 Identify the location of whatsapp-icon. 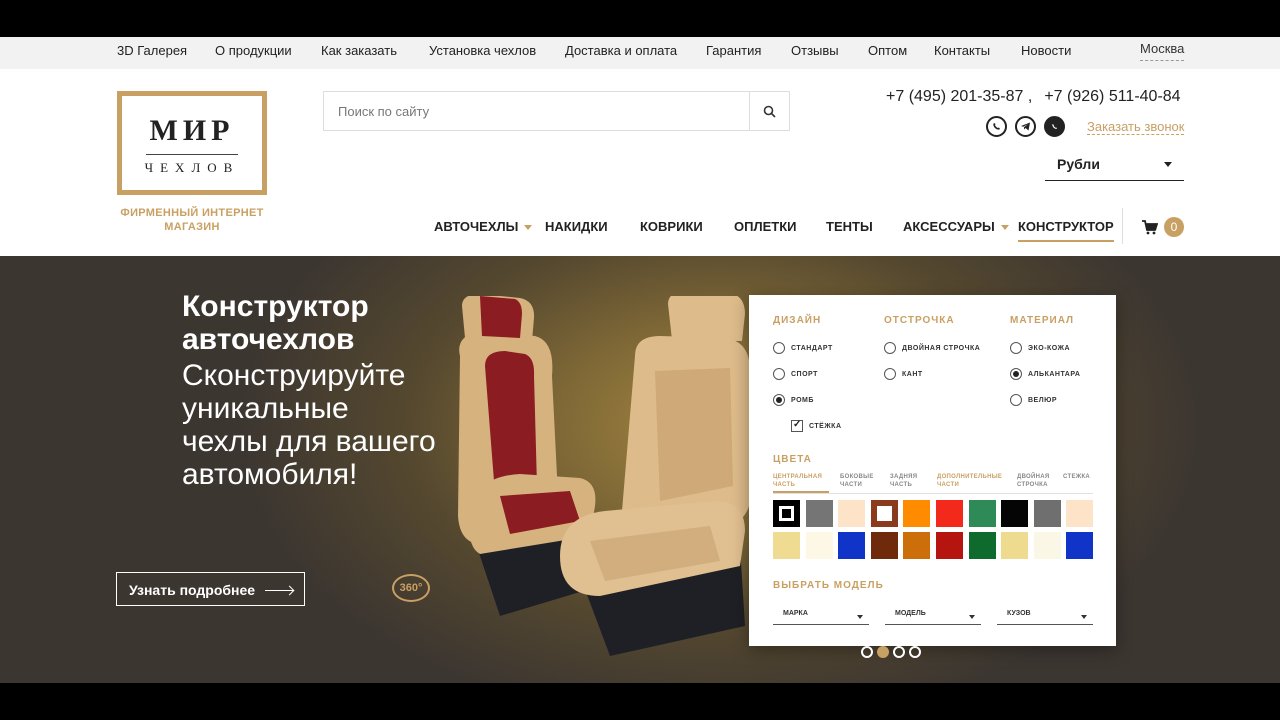
(1054, 126).